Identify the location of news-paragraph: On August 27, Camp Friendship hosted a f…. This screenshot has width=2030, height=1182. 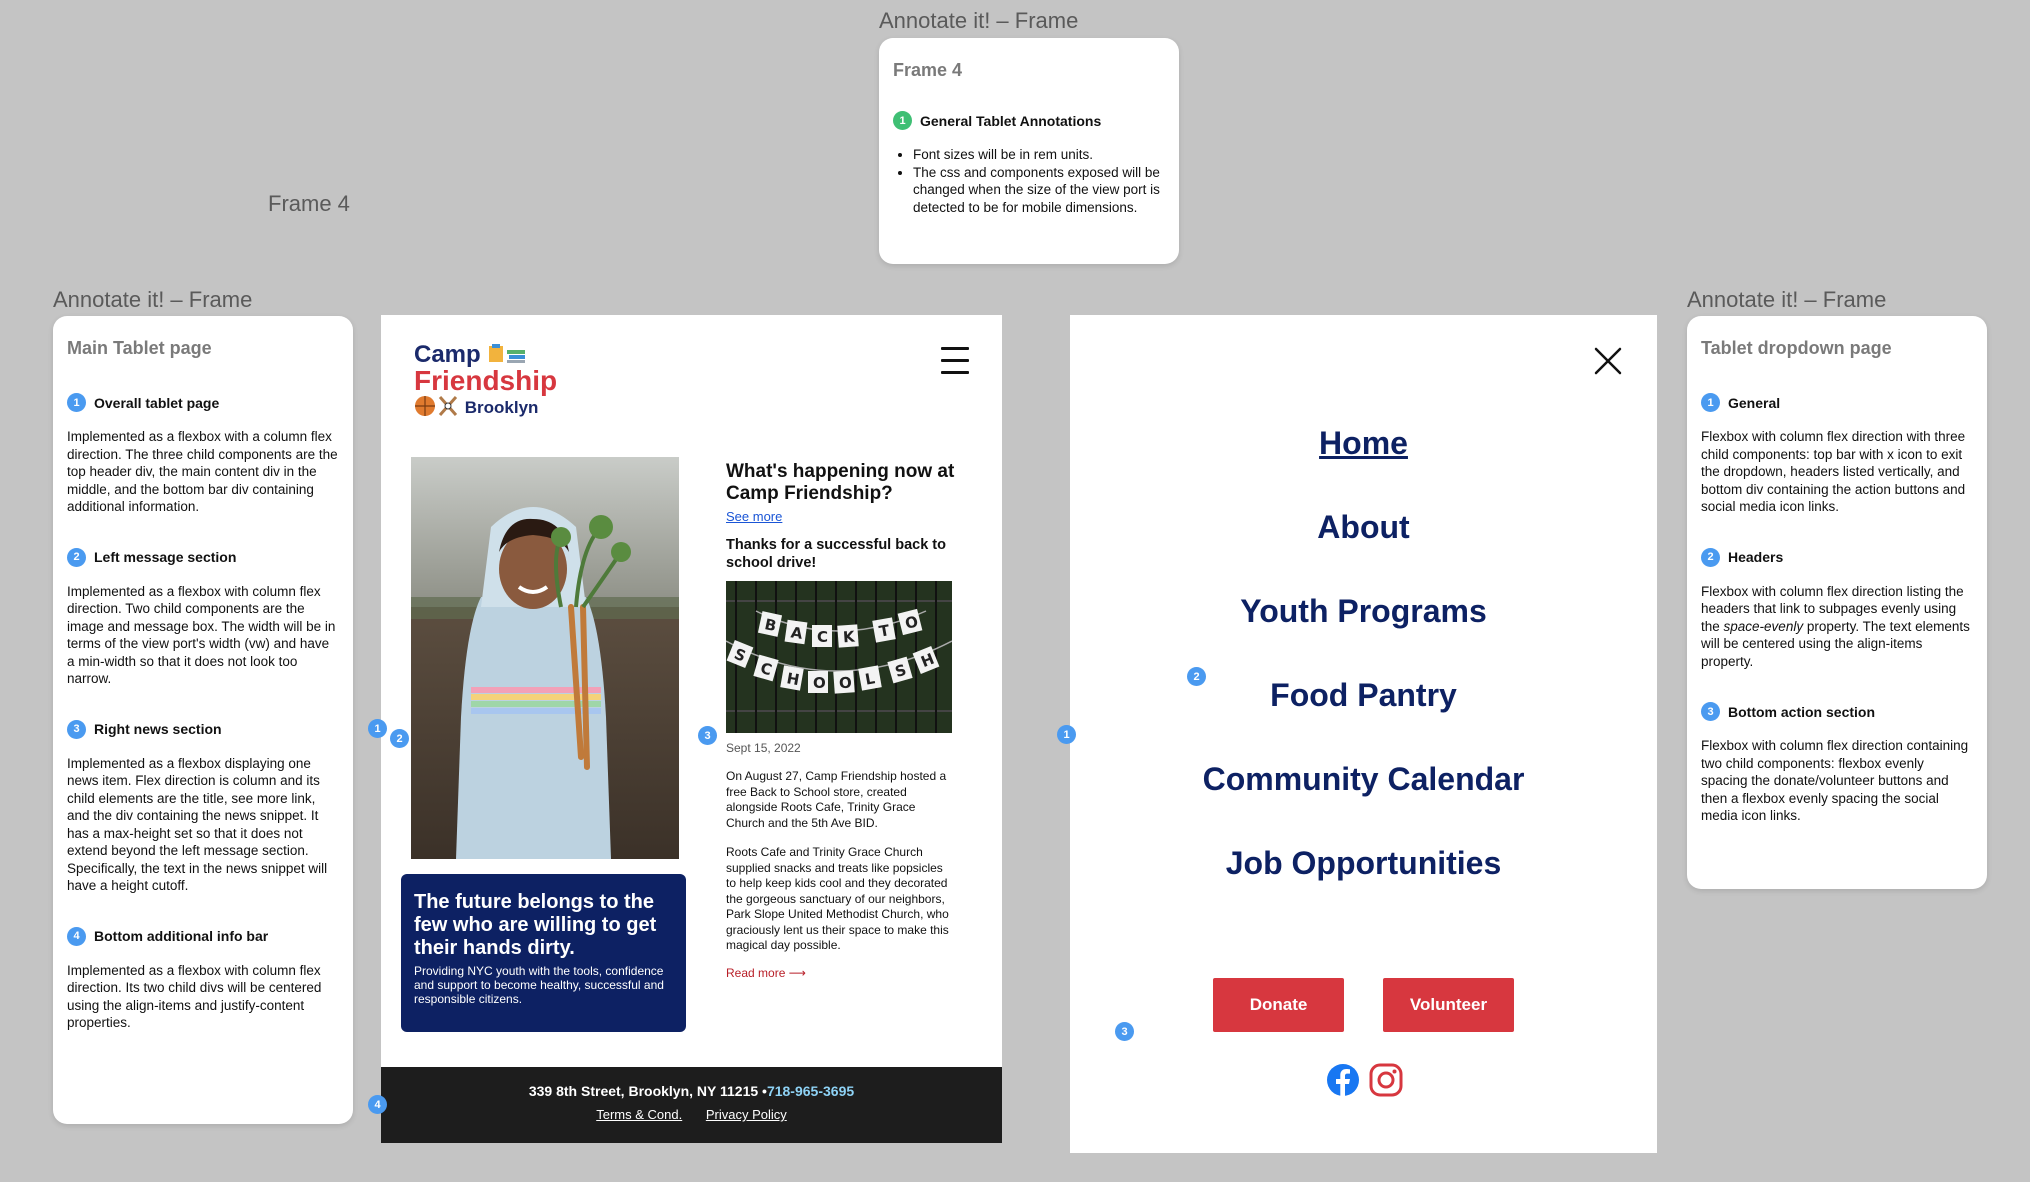
(836, 799).